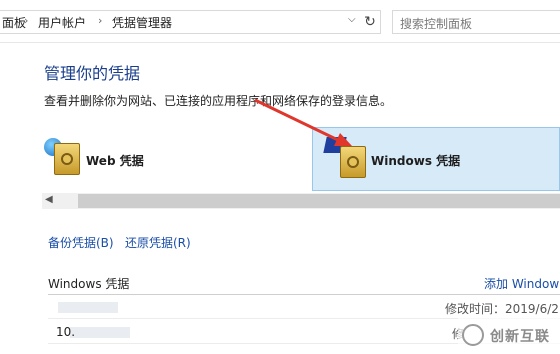  I want to click on annotation-arrow, so click(303, 122).